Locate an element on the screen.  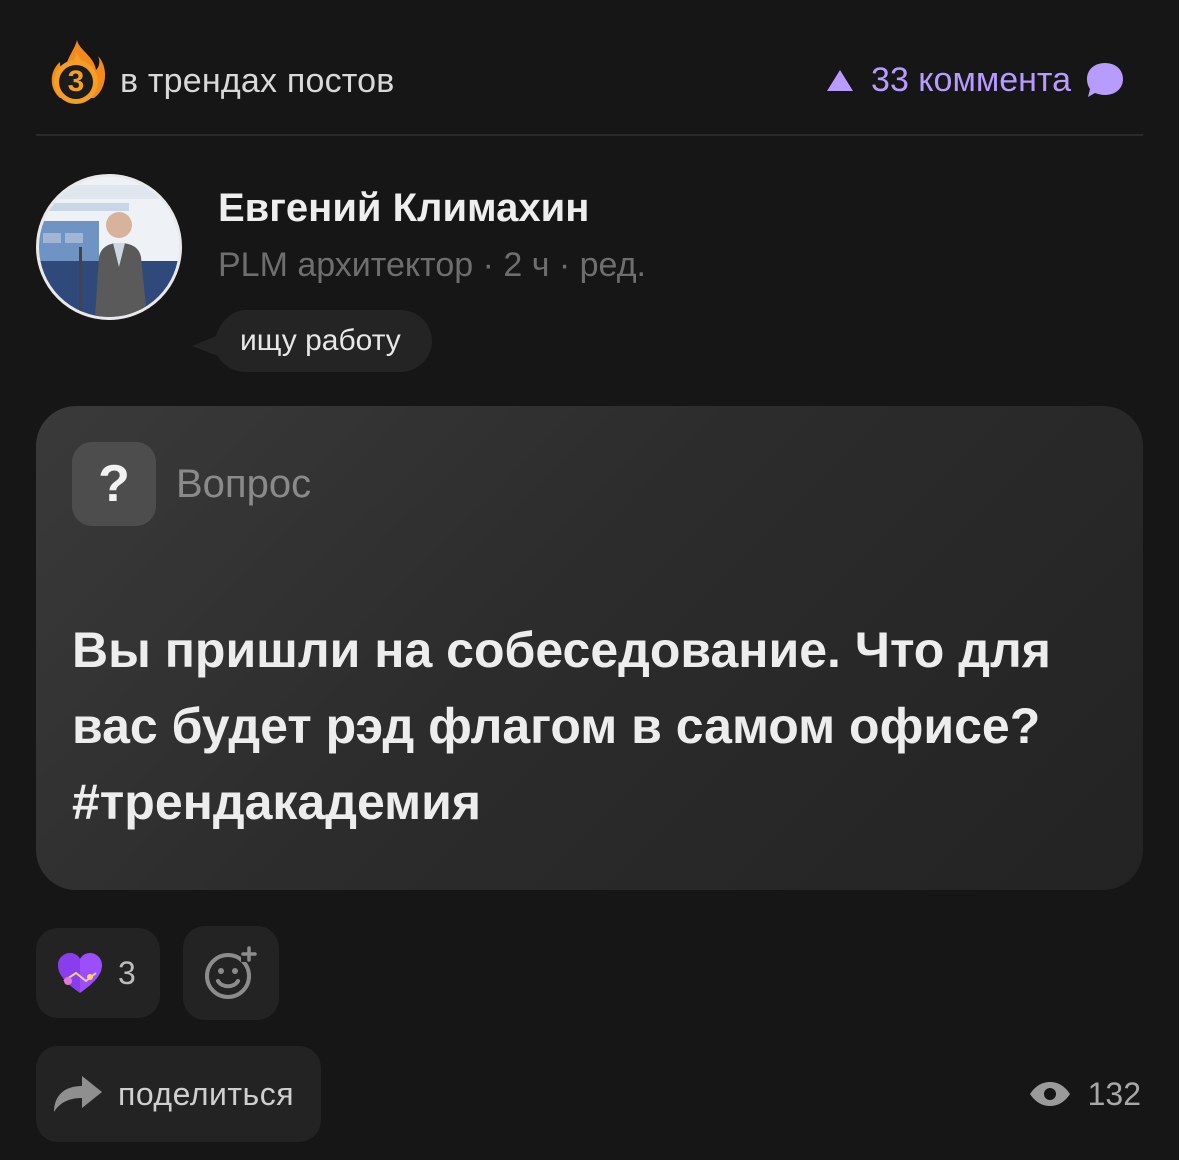
question-glyph: ? is located at coordinates (114, 484).